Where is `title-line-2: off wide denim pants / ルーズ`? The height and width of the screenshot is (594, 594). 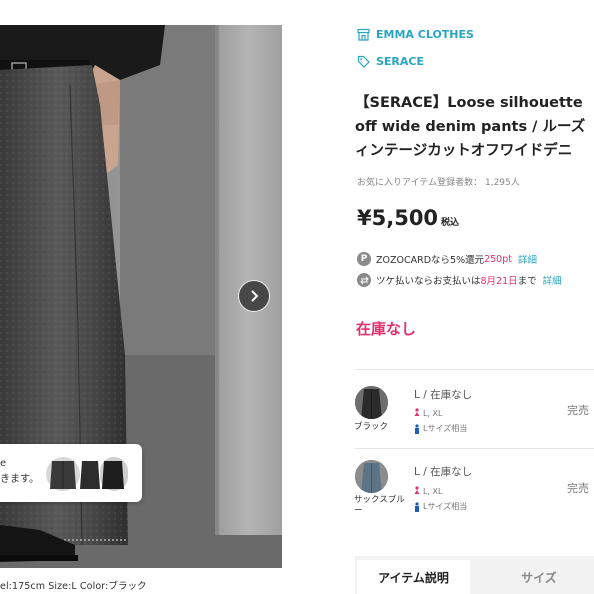
title-line-2: off wide denim pants / ルーズ is located at coordinates (470, 127).